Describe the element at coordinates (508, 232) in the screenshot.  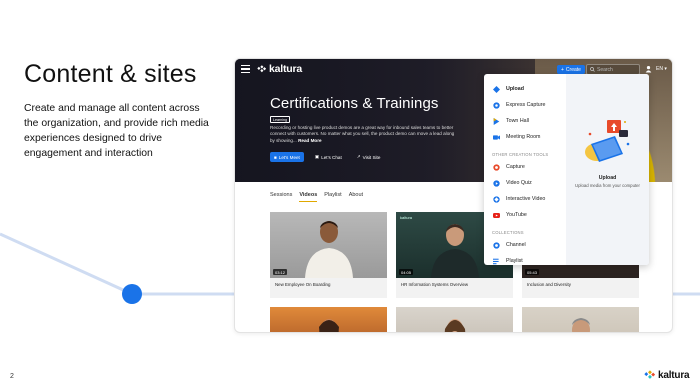
I see `section-collections: COLLECTIONS` at that location.